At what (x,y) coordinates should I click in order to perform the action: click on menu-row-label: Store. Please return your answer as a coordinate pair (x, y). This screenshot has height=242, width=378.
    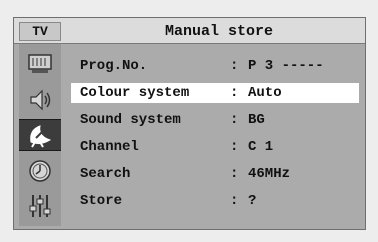
    Looking at the image, I should click on (101, 201).